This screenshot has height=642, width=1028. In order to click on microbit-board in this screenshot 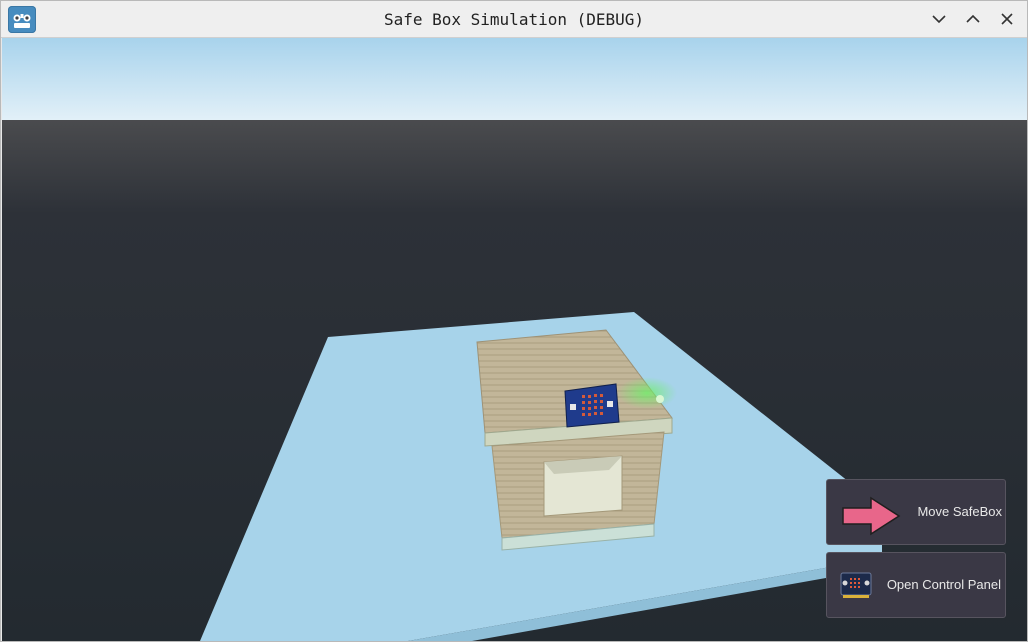, I will do `click(592, 405)`.